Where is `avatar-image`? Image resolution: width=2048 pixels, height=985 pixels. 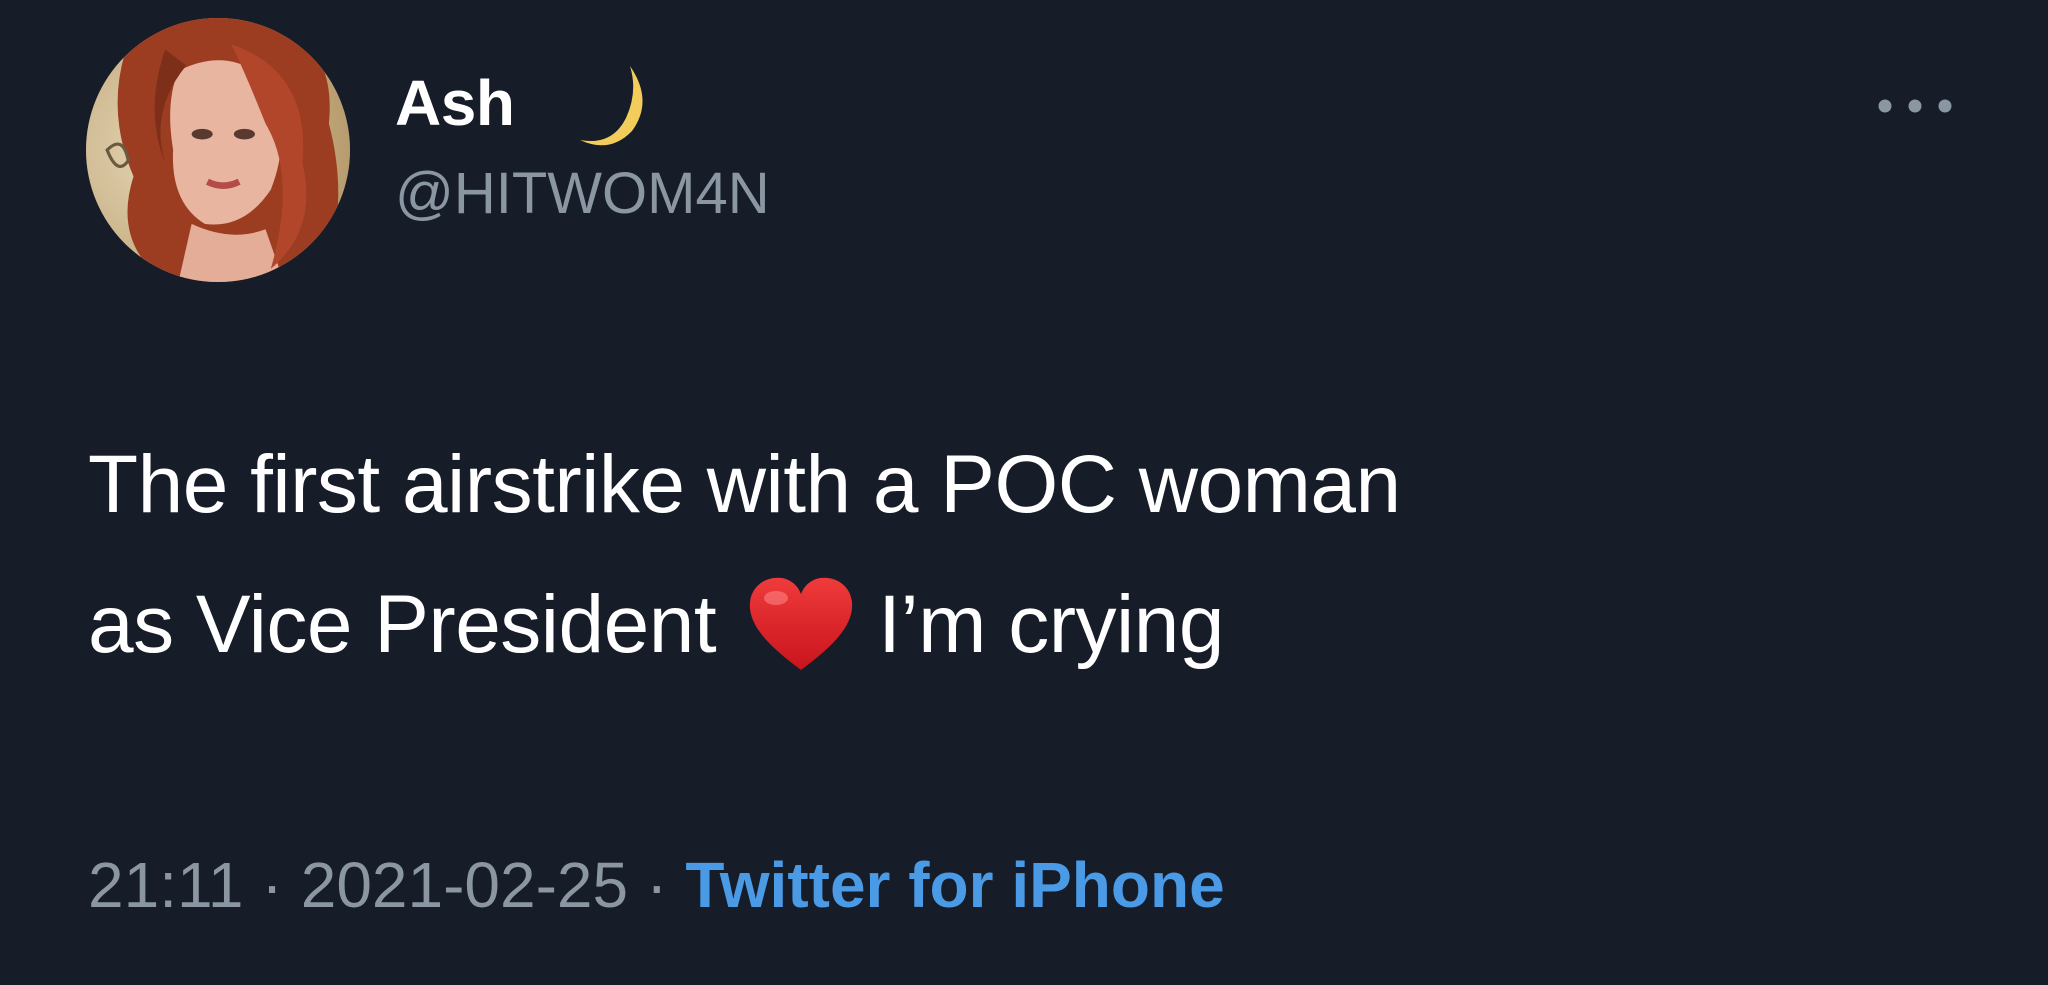 avatar-image is located at coordinates (218, 150).